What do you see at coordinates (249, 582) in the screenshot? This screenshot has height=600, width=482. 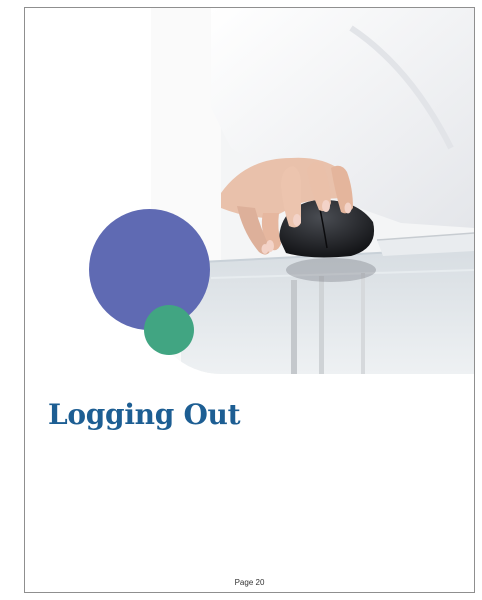 I see `page-number: Page 20` at bounding box center [249, 582].